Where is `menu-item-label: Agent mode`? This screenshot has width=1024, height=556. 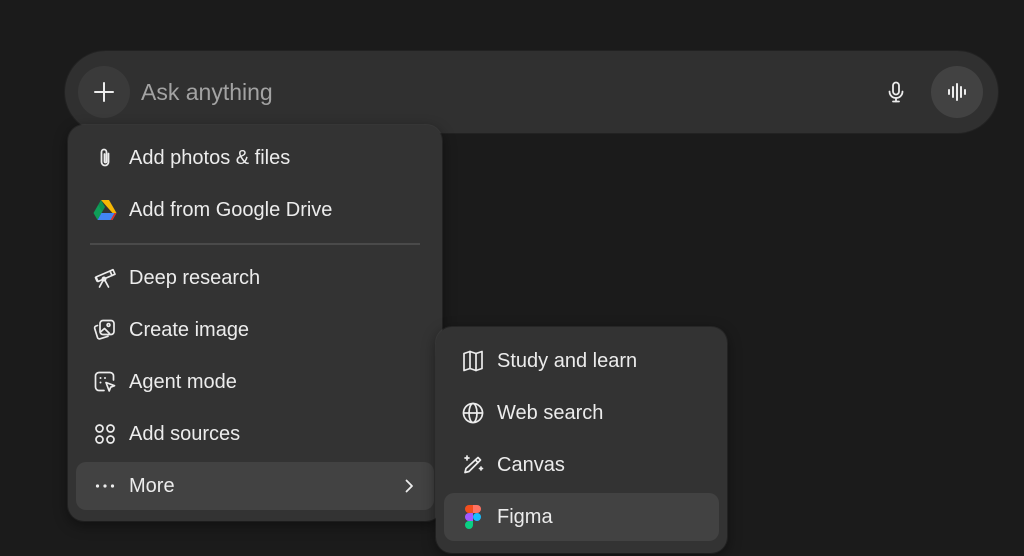
menu-item-label: Agent mode is located at coordinates (183, 381).